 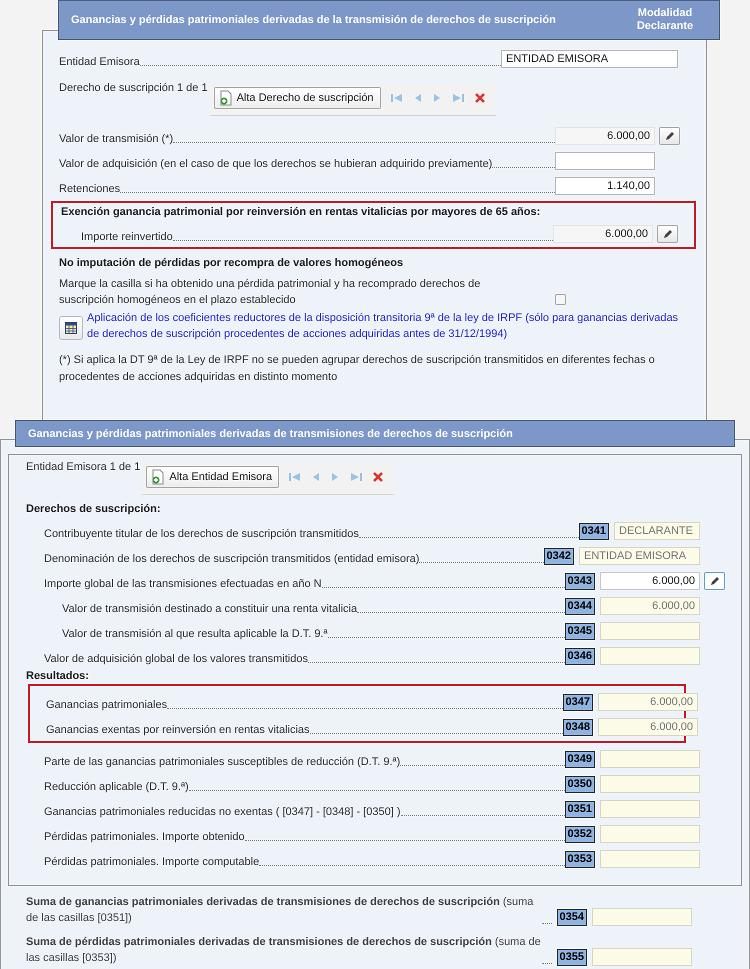 What do you see at coordinates (280, 910) in the screenshot?
I see `total-label: Suma de ganancias patrimoniales derivadas de transmisiones de derechos de suscripción (suma de las casillas [0351])` at bounding box center [280, 910].